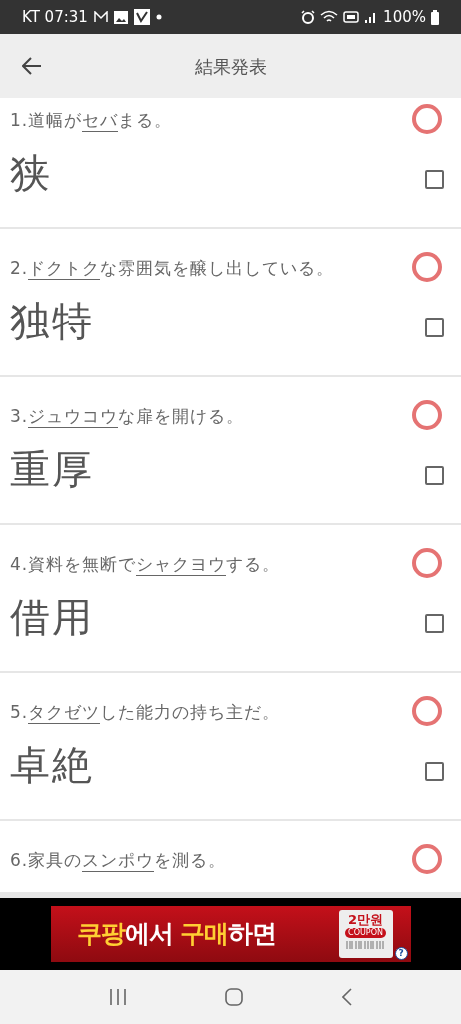 The height and width of the screenshot is (1024, 461). I want to click on answer-kanji: 借用, so click(52, 617).